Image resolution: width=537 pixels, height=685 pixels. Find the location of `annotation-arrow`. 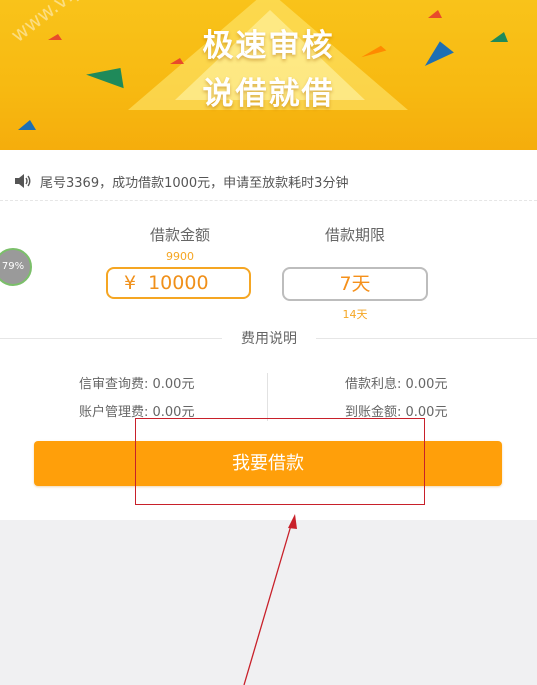

annotation-arrow is located at coordinates (270, 599).